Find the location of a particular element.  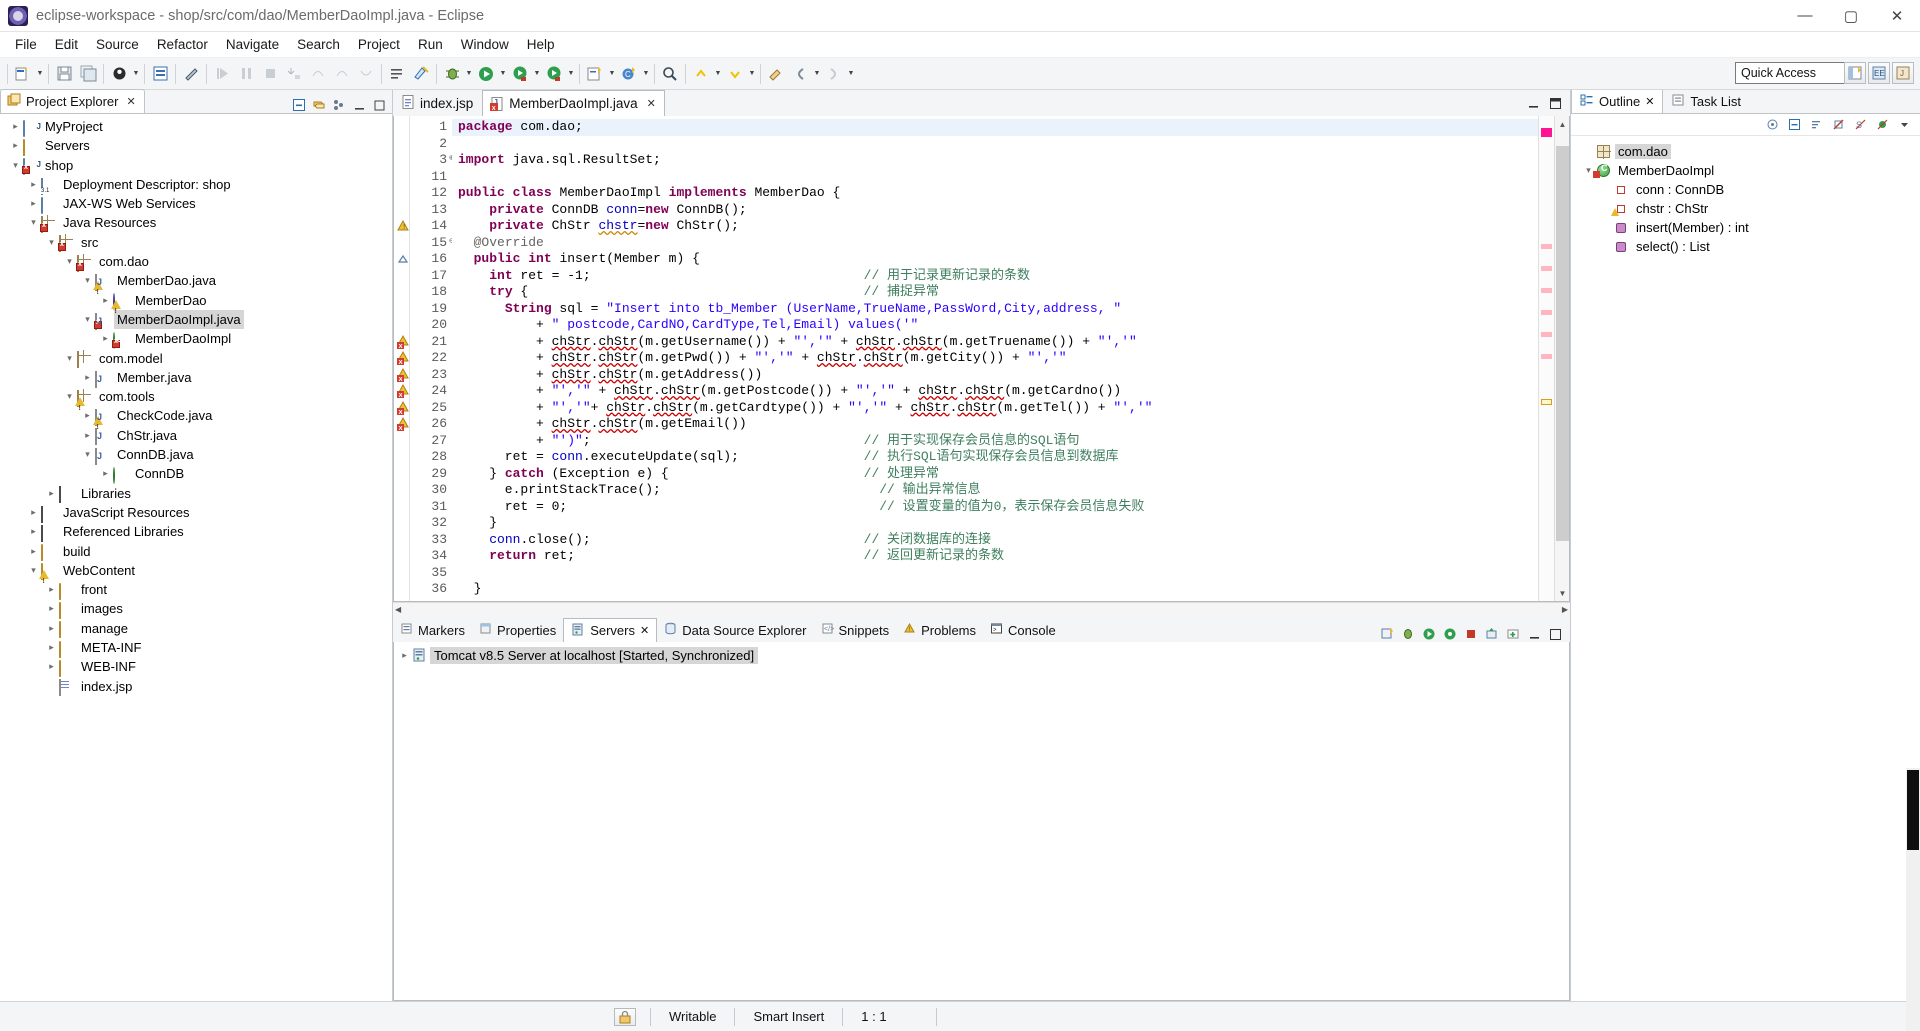

editor-vertical-scrollbar: ▲ ▼ is located at coordinates (1561, 358).